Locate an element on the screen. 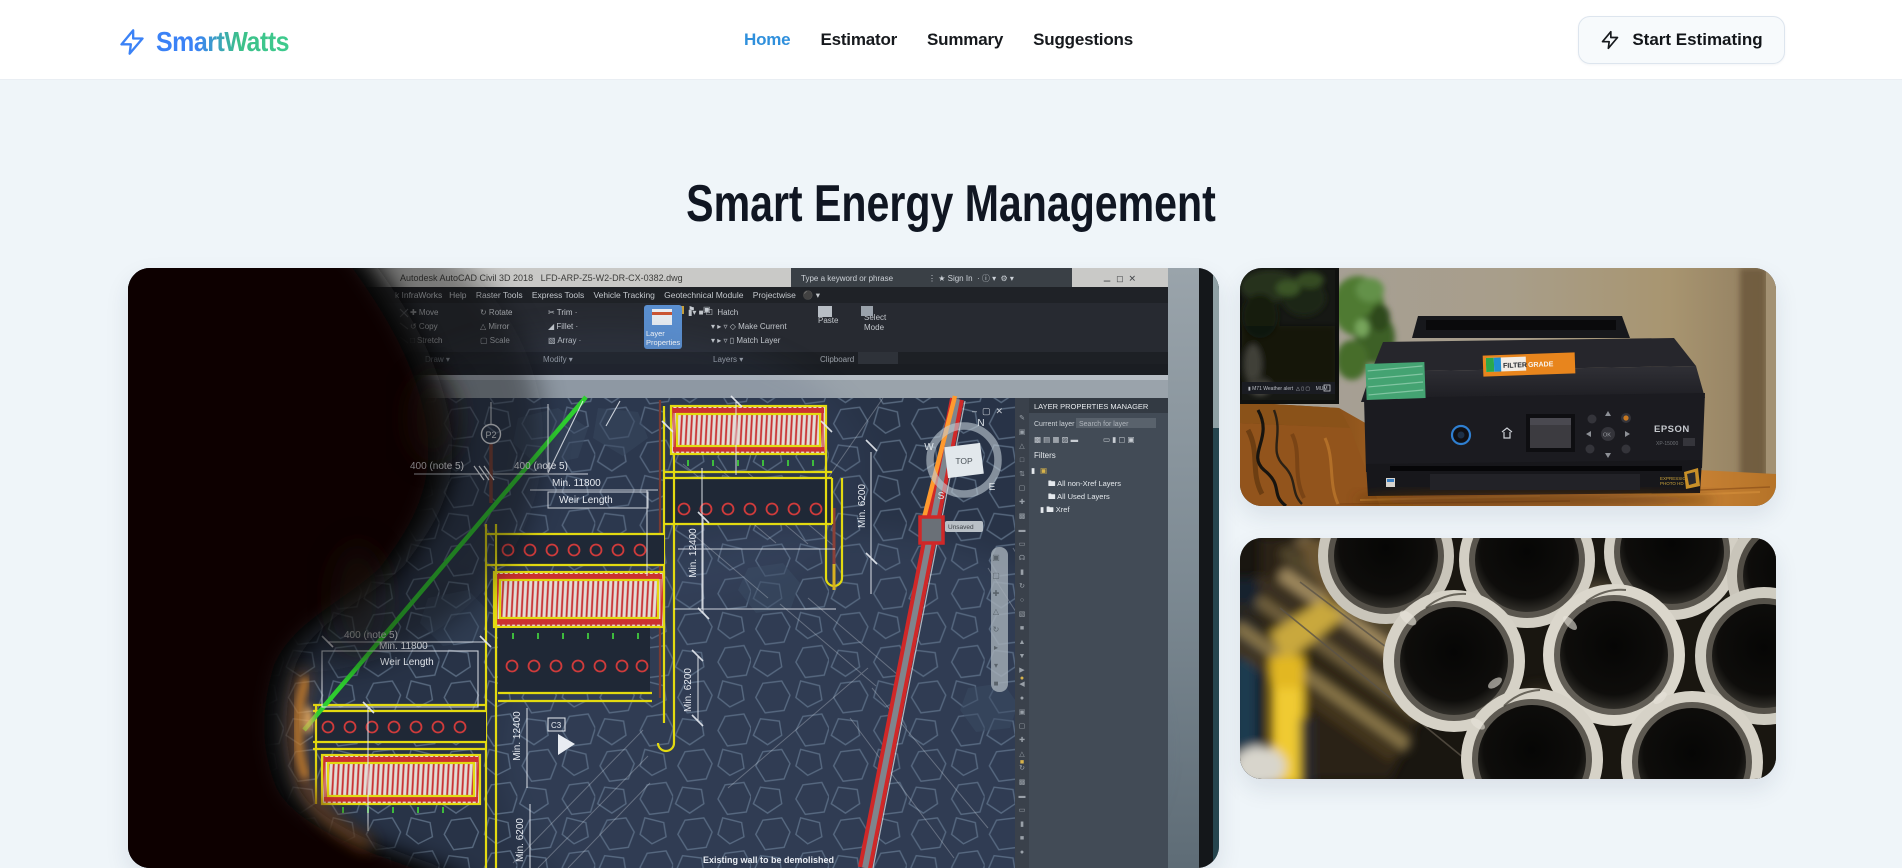  svg-text: GRADE is located at coordinates (1541, 365).